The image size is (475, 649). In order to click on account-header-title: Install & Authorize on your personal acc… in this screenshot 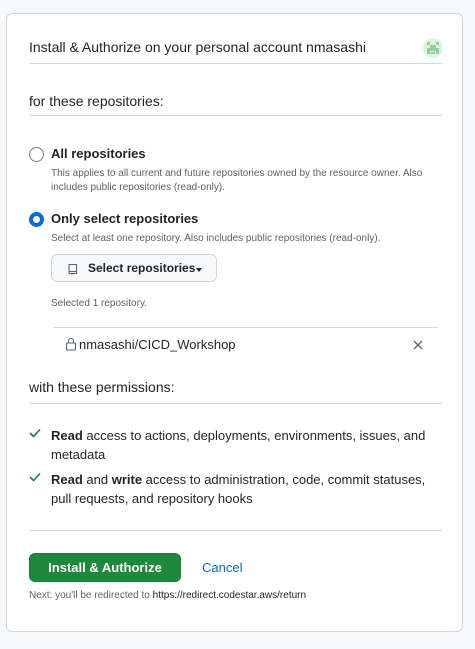, I will do `click(197, 47)`.